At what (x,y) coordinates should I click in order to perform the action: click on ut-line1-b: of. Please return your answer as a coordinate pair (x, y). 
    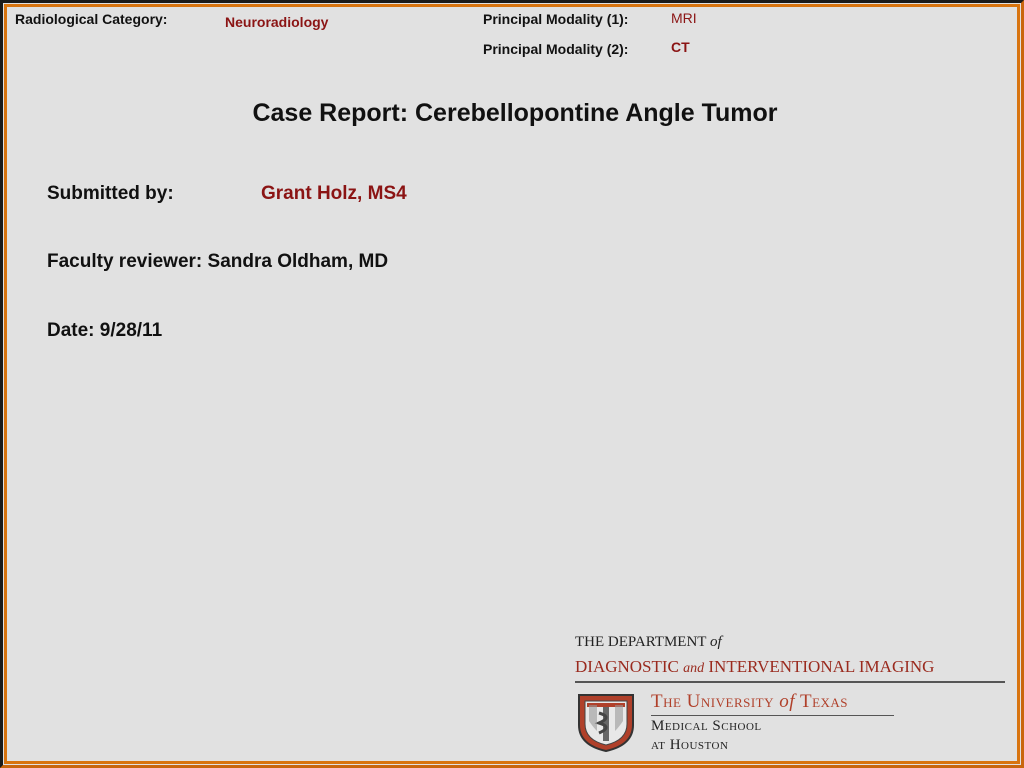
    Looking at the image, I should click on (787, 701).